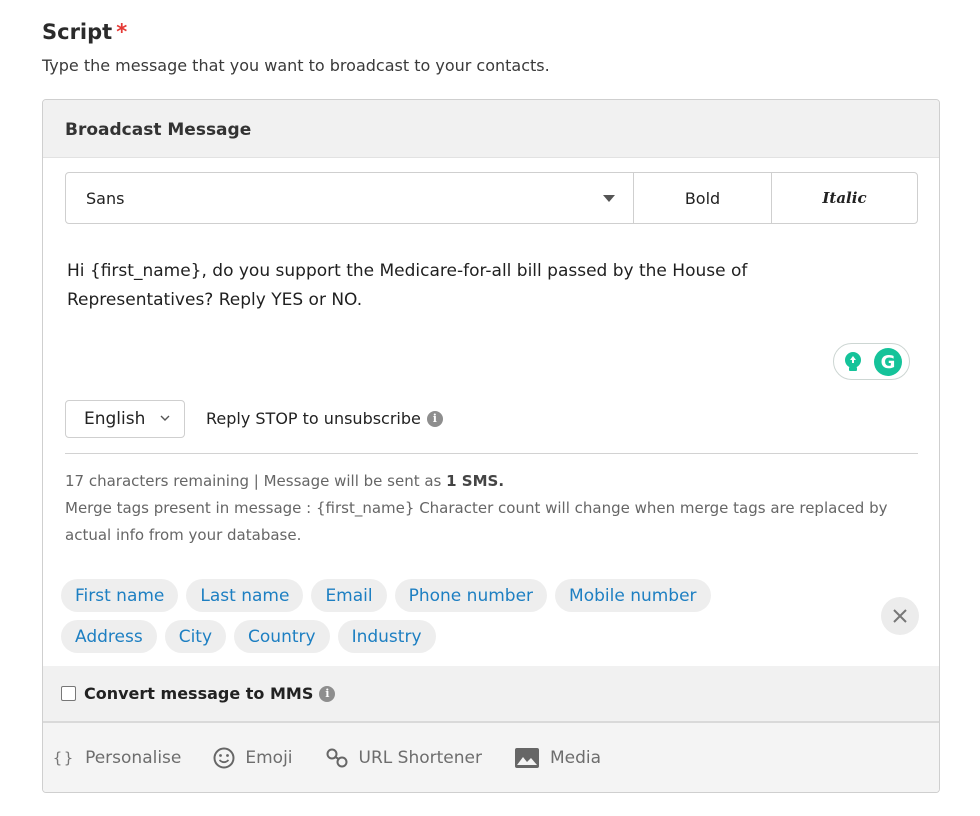 This screenshot has width=980, height=816. I want to click on braces-icon: {}, so click(64, 758).